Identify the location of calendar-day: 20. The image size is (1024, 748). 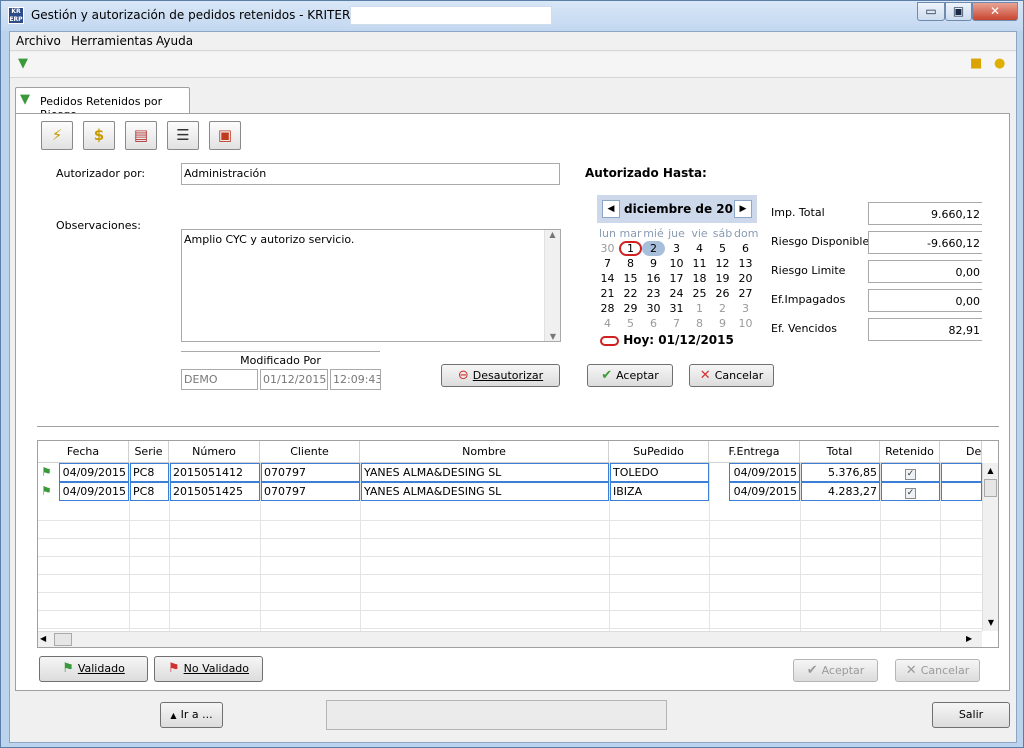
(745, 278).